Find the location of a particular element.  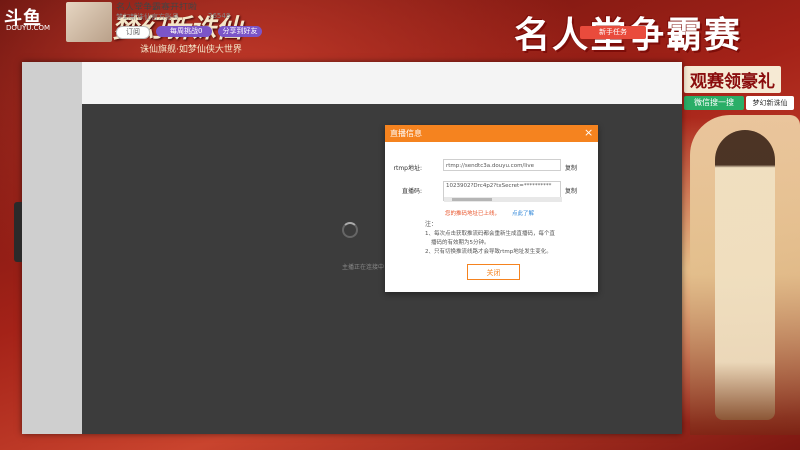

warning-text: 您的推码地址已上线， is located at coordinates (473, 214).